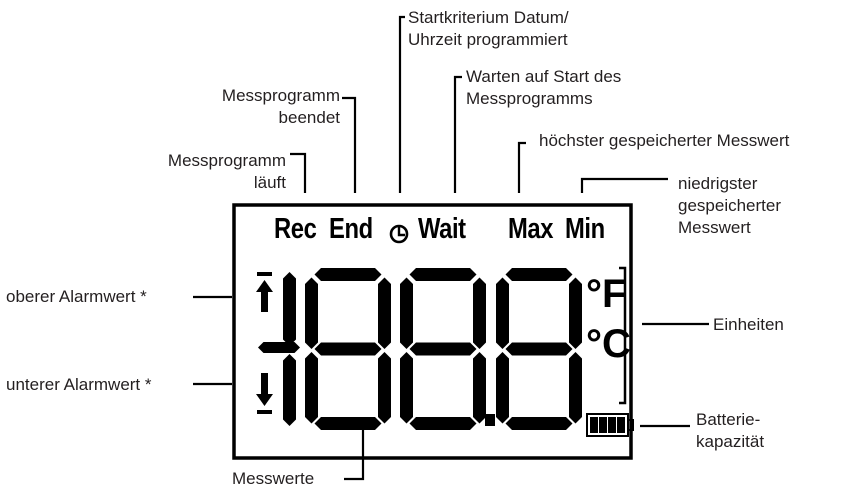 The width and height of the screenshot is (859, 495). I want to click on digit-2-segment-g, so click(348, 349).